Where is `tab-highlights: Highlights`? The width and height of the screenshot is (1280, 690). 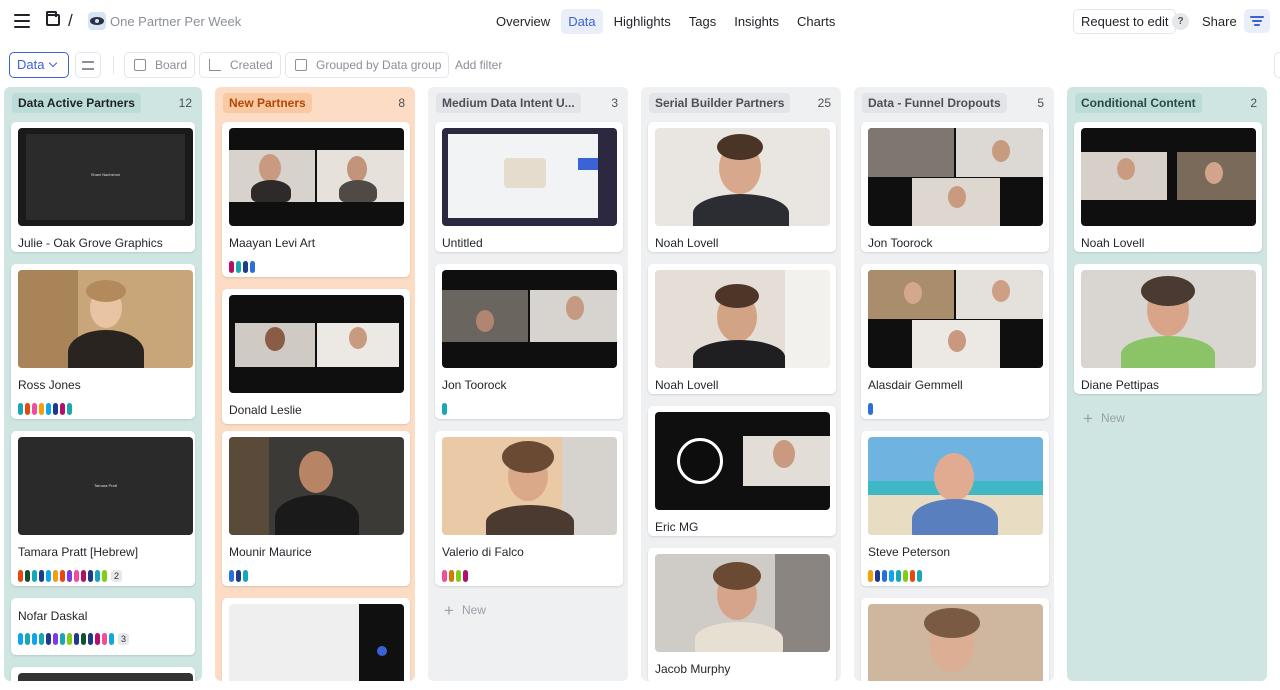
tab-highlights: Highlights is located at coordinates (642, 21).